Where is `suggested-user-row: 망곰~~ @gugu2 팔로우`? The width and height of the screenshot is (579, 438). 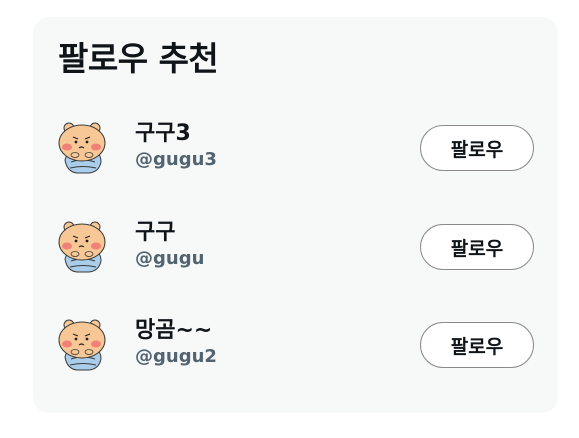
suggested-user-row: 망곰~~ @gugu2 팔로우 is located at coordinates (295, 346).